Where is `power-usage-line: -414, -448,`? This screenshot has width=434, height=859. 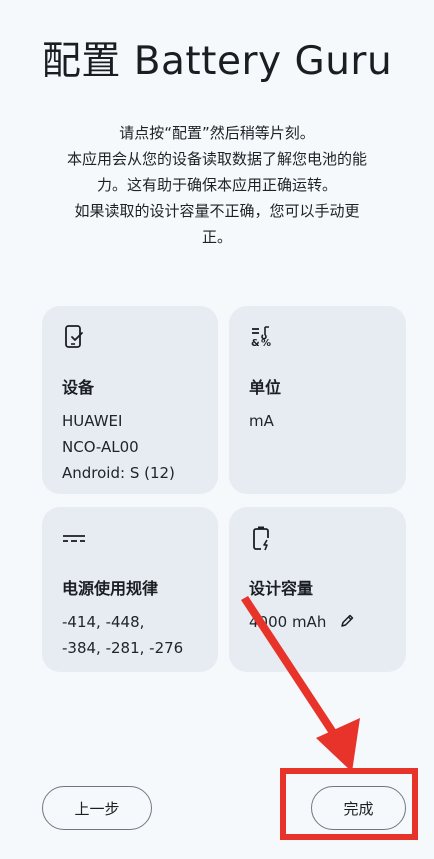 power-usage-line: -414, -448, is located at coordinates (103, 622).